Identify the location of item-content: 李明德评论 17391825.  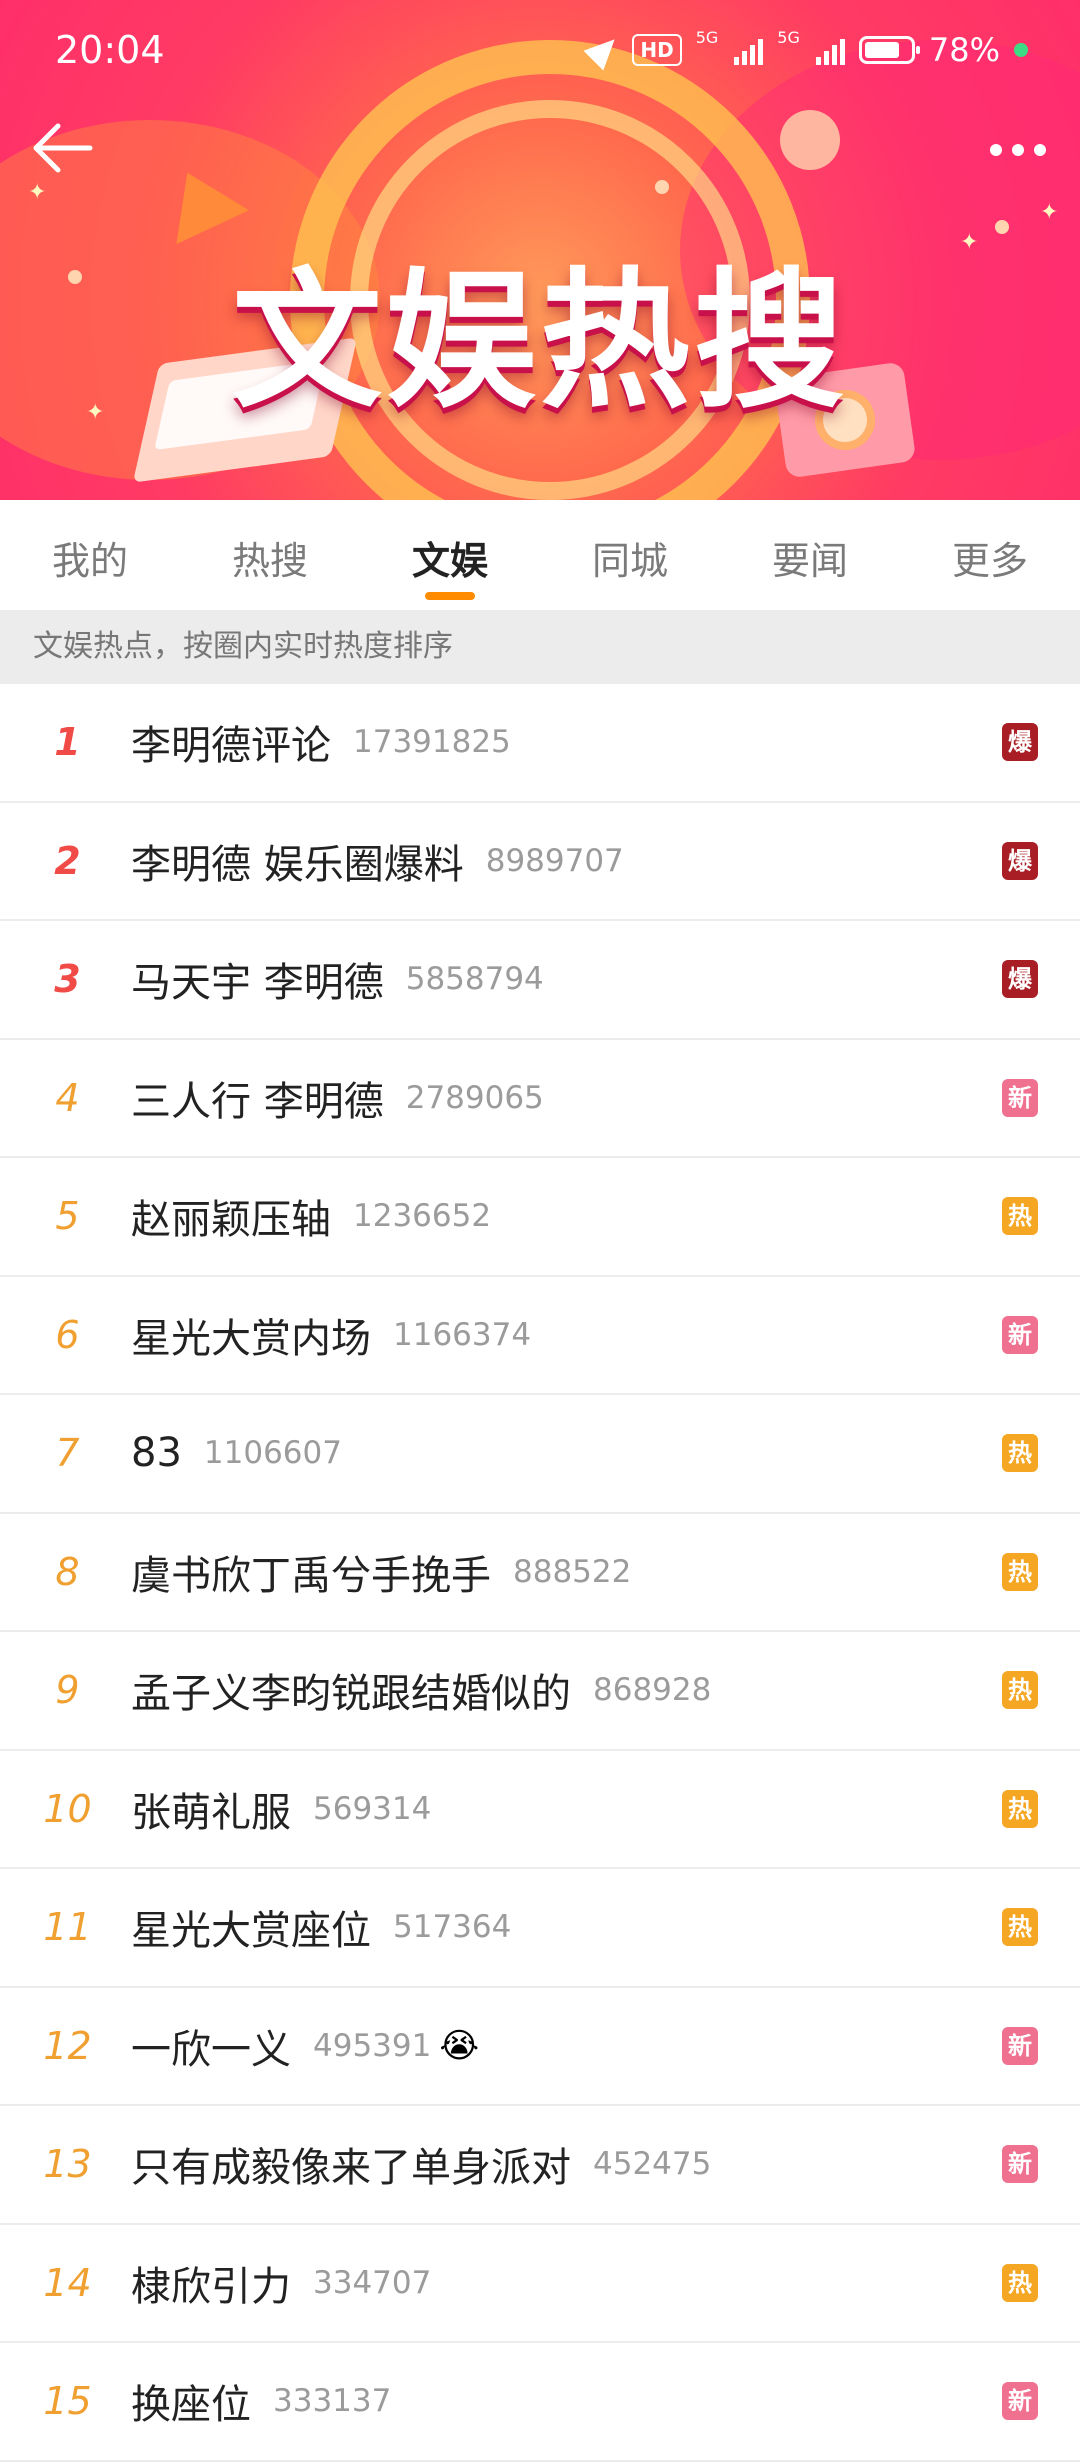
(321, 742).